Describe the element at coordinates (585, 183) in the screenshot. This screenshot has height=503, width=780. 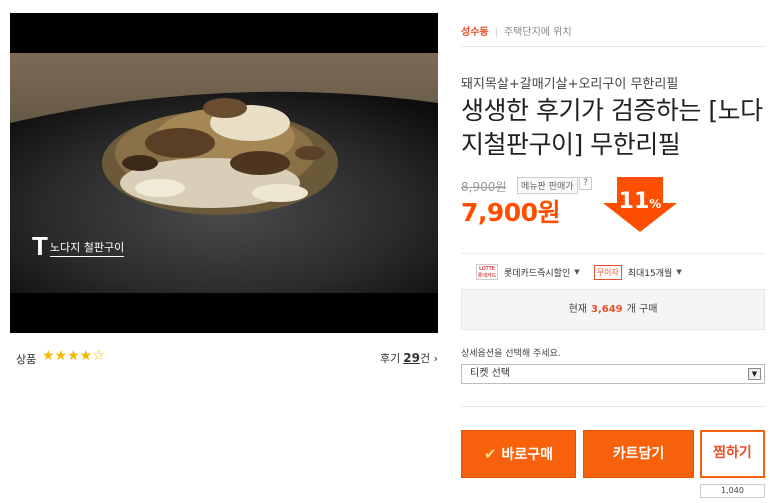
I see `help-icon: ?` at that location.